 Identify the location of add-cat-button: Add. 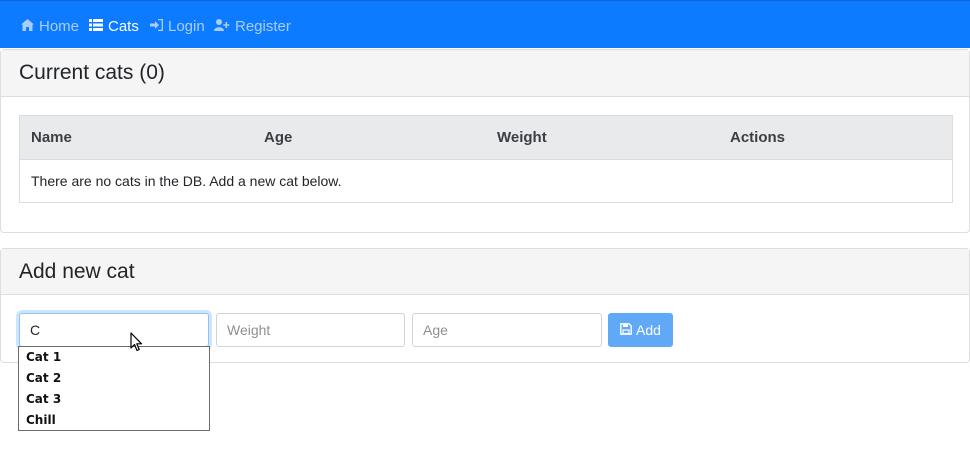
(640, 330).